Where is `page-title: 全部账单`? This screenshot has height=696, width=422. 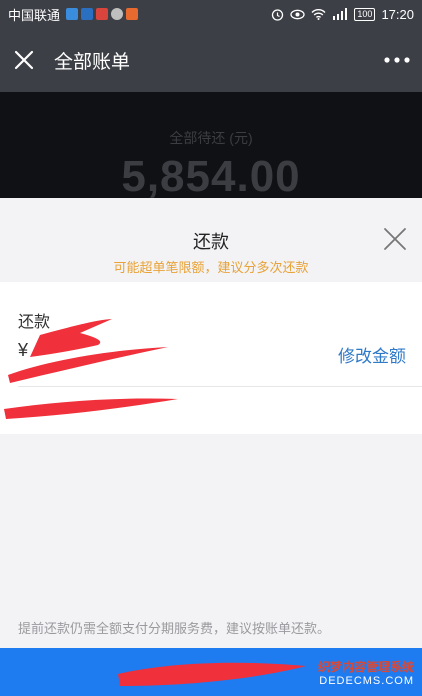
page-title: 全部账单 is located at coordinates (92, 62).